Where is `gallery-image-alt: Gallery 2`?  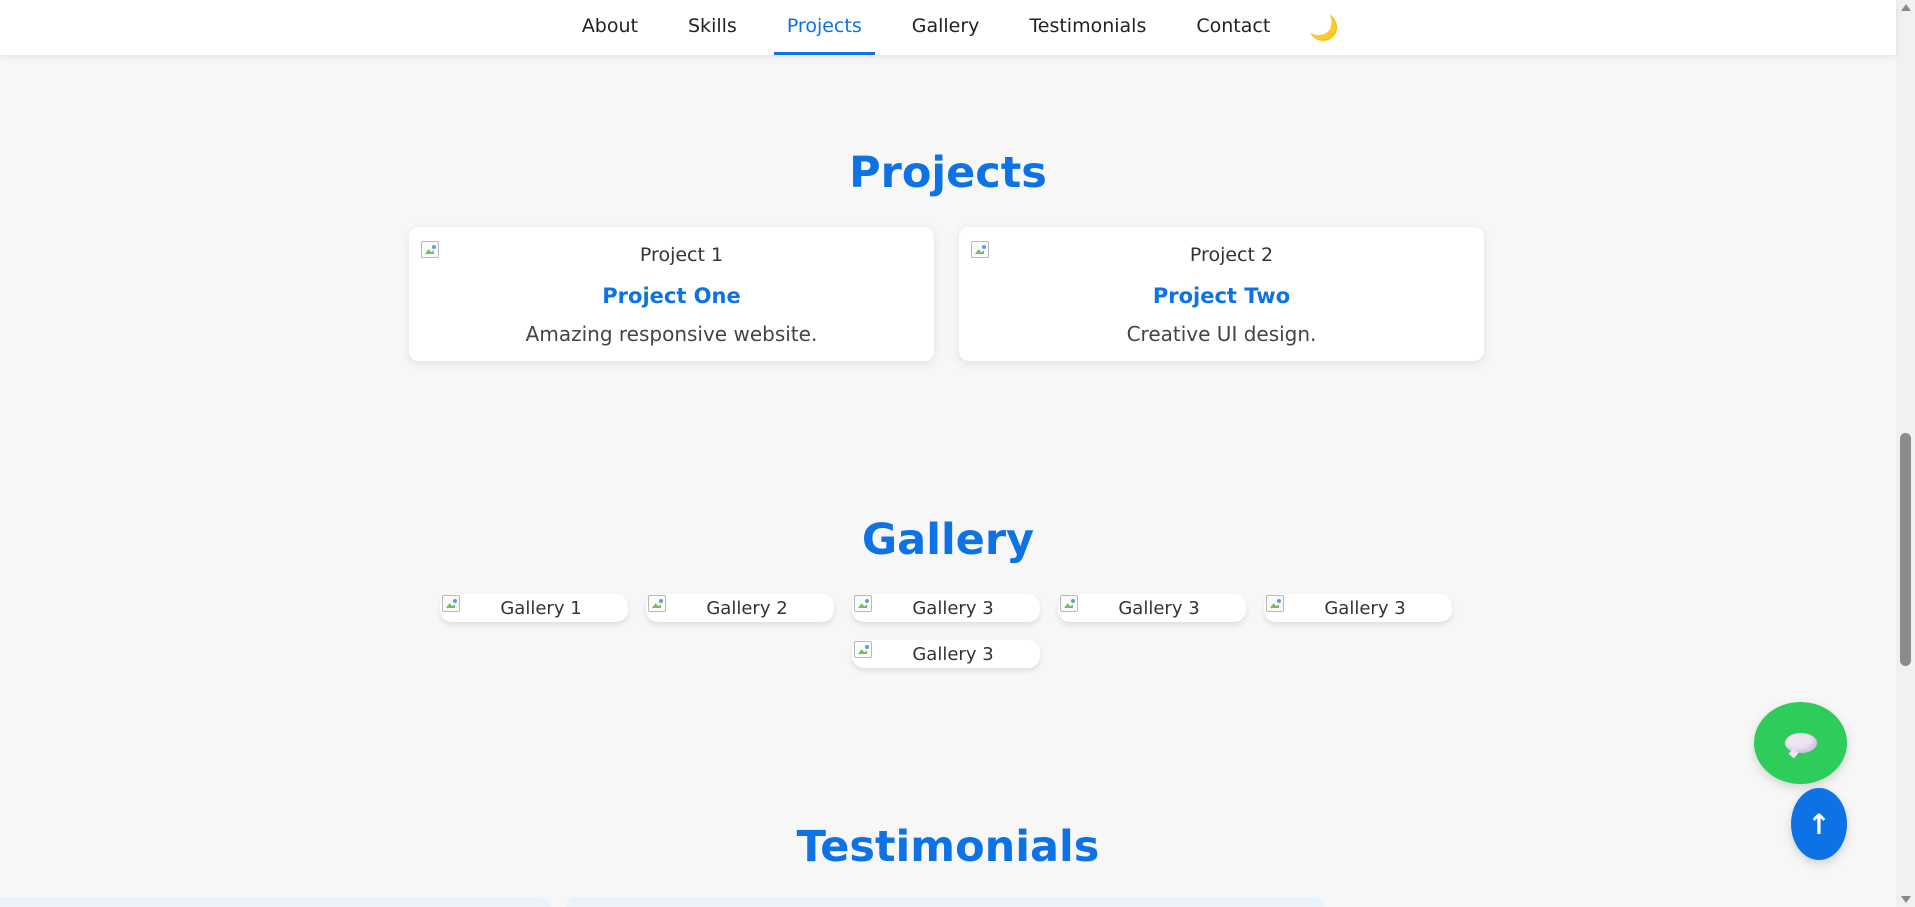 gallery-image-alt: Gallery 2 is located at coordinates (747, 608).